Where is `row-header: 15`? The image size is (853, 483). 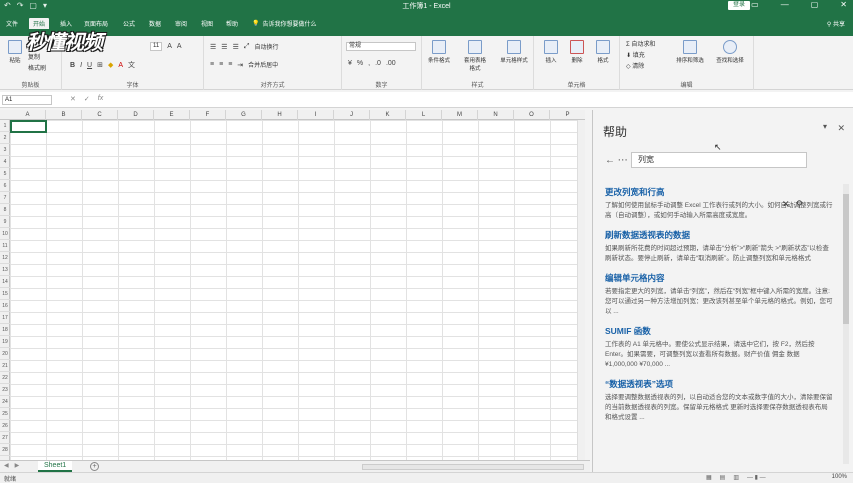
row-header: 15 is located at coordinates (5, 294).